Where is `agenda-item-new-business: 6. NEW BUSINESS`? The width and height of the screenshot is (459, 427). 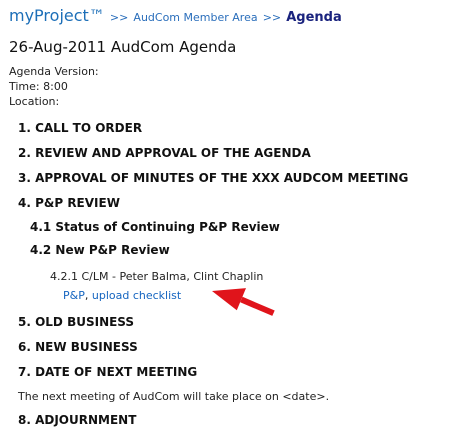 agenda-item-new-business: 6. NEW BUSINESS is located at coordinates (78, 347).